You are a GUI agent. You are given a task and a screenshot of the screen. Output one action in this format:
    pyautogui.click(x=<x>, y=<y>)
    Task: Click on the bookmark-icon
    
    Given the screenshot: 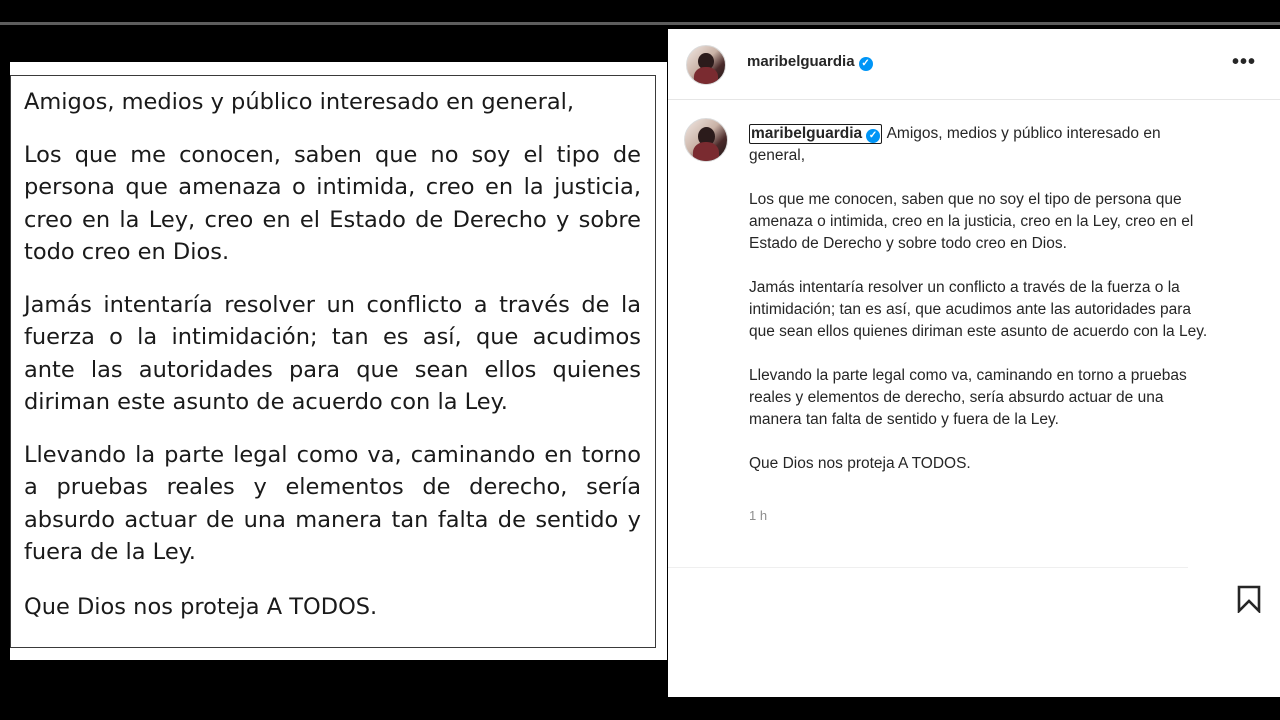 What is the action you would take?
    pyautogui.click(x=1249, y=599)
    